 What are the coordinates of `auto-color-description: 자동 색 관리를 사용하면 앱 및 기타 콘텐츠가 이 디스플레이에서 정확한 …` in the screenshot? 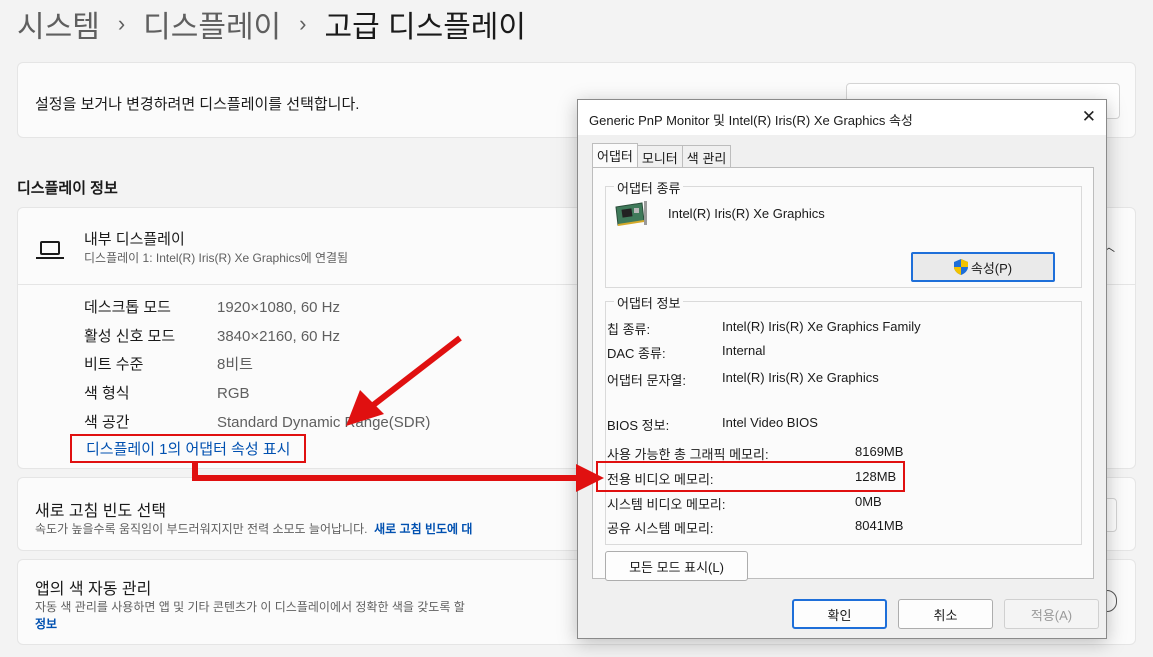 It's located at (250, 607).